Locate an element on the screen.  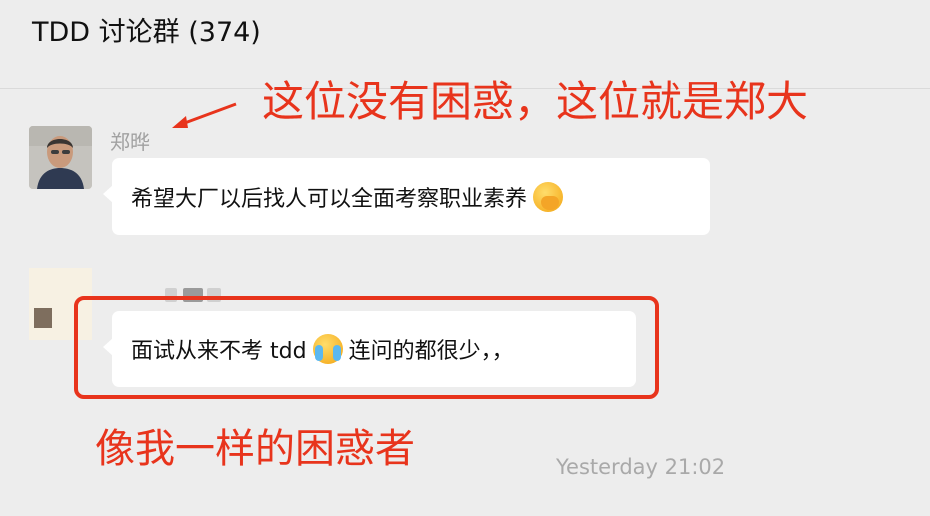
avatar is located at coordinates (60, 157).